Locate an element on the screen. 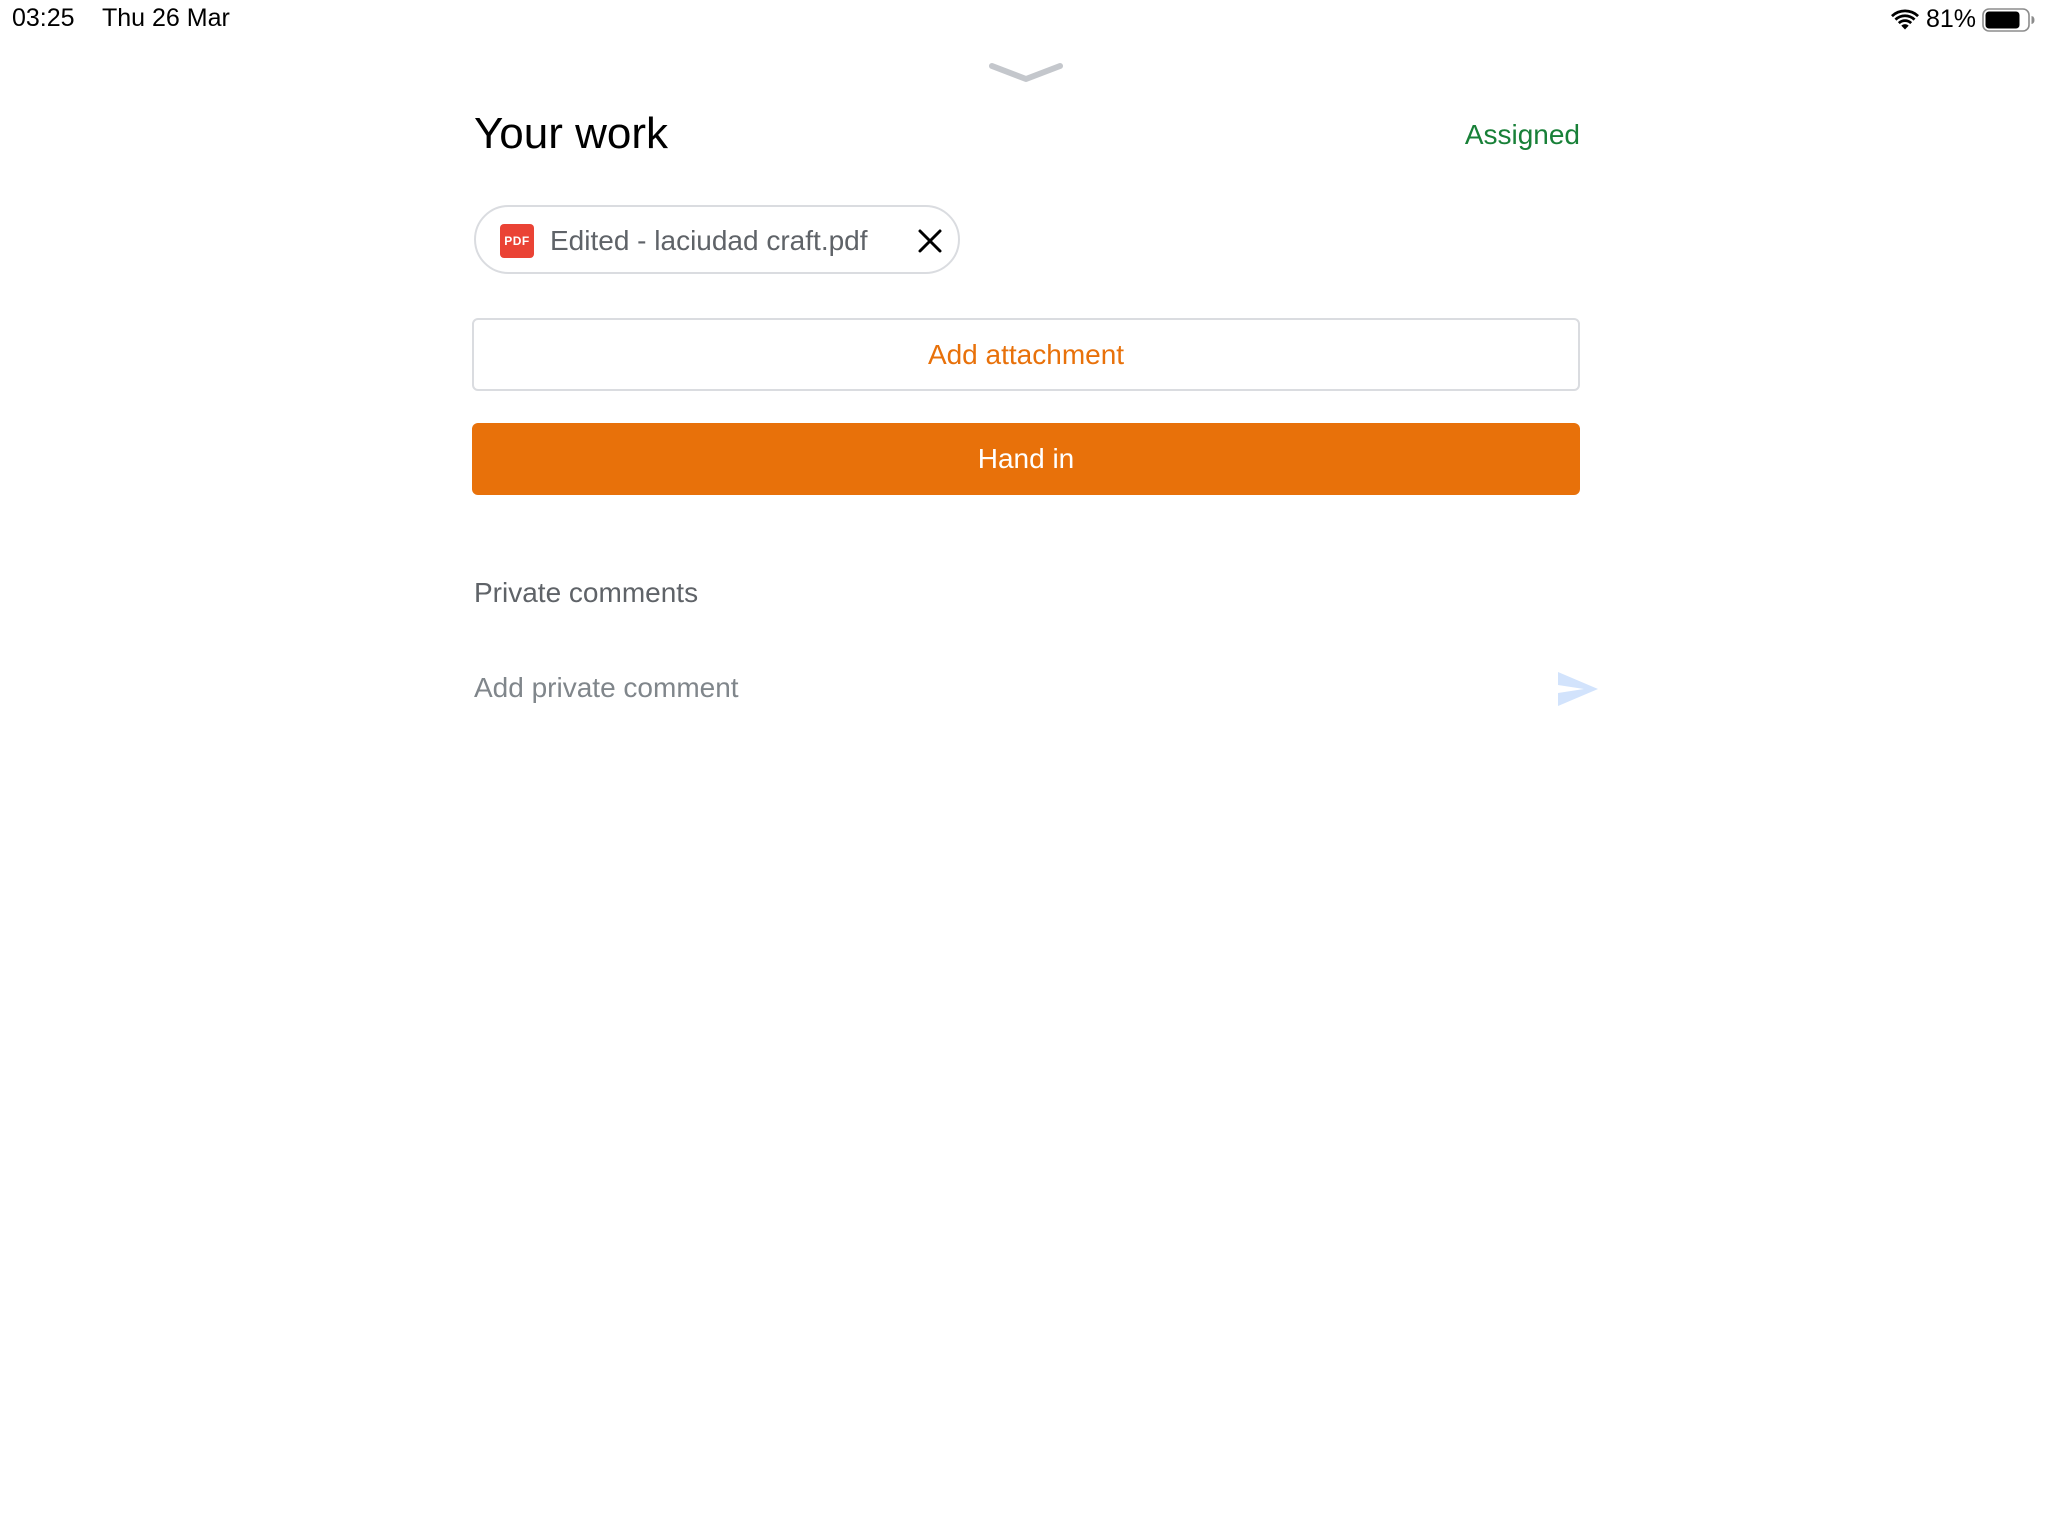 This screenshot has height=1536, width=2048. add-attachment-button: Add attachment is located at coordinates (1026, 354).